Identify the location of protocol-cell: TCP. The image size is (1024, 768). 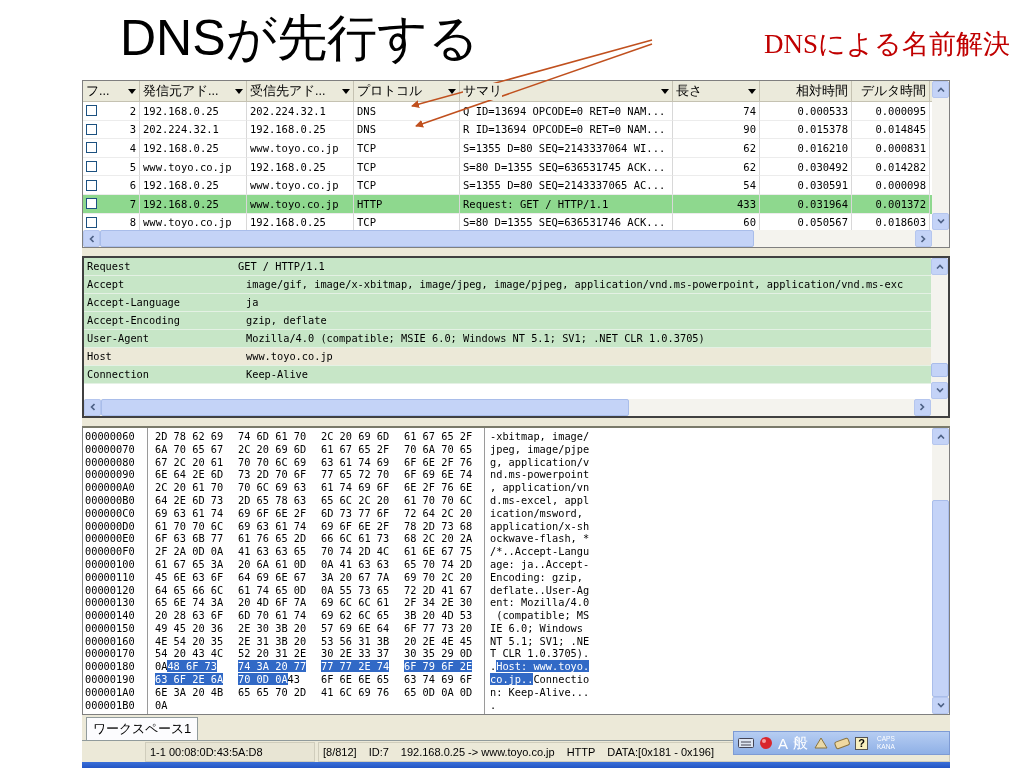
(366, 166).